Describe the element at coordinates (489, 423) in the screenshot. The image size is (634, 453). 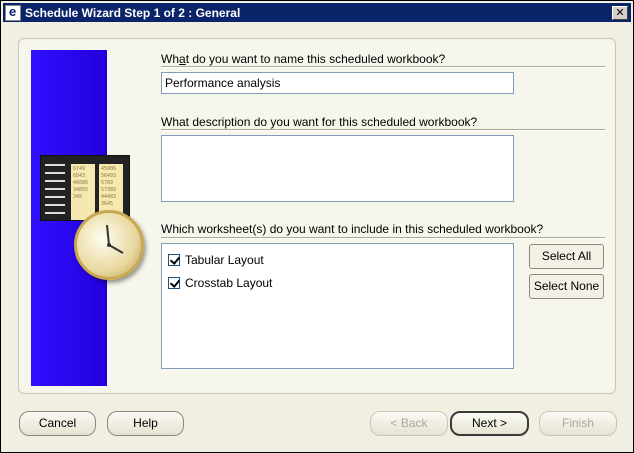
I see `next-button: Next >` at that location.